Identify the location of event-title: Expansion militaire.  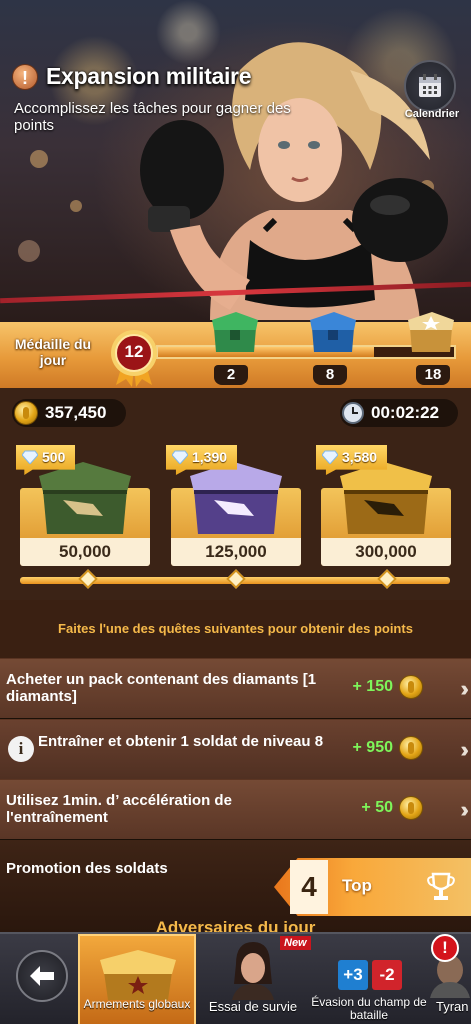
(149, 76).